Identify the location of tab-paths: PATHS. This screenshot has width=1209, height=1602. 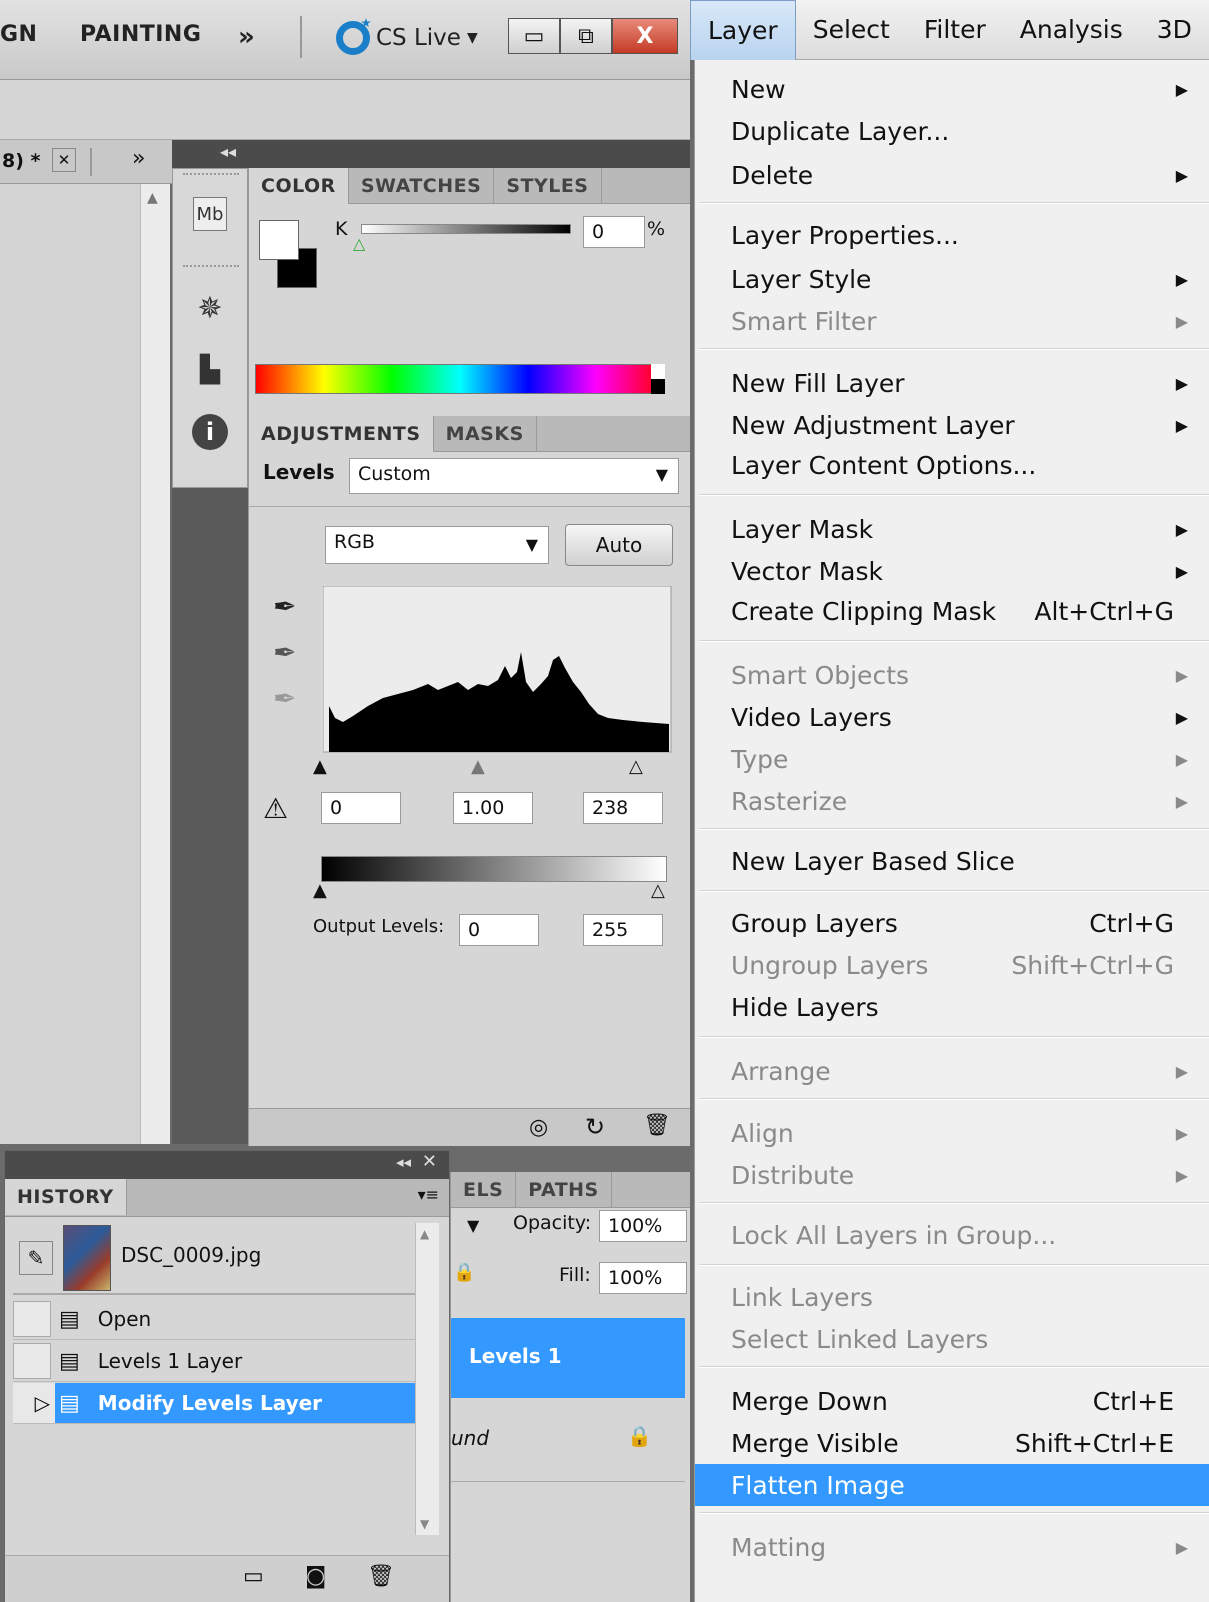
(564, 1190).